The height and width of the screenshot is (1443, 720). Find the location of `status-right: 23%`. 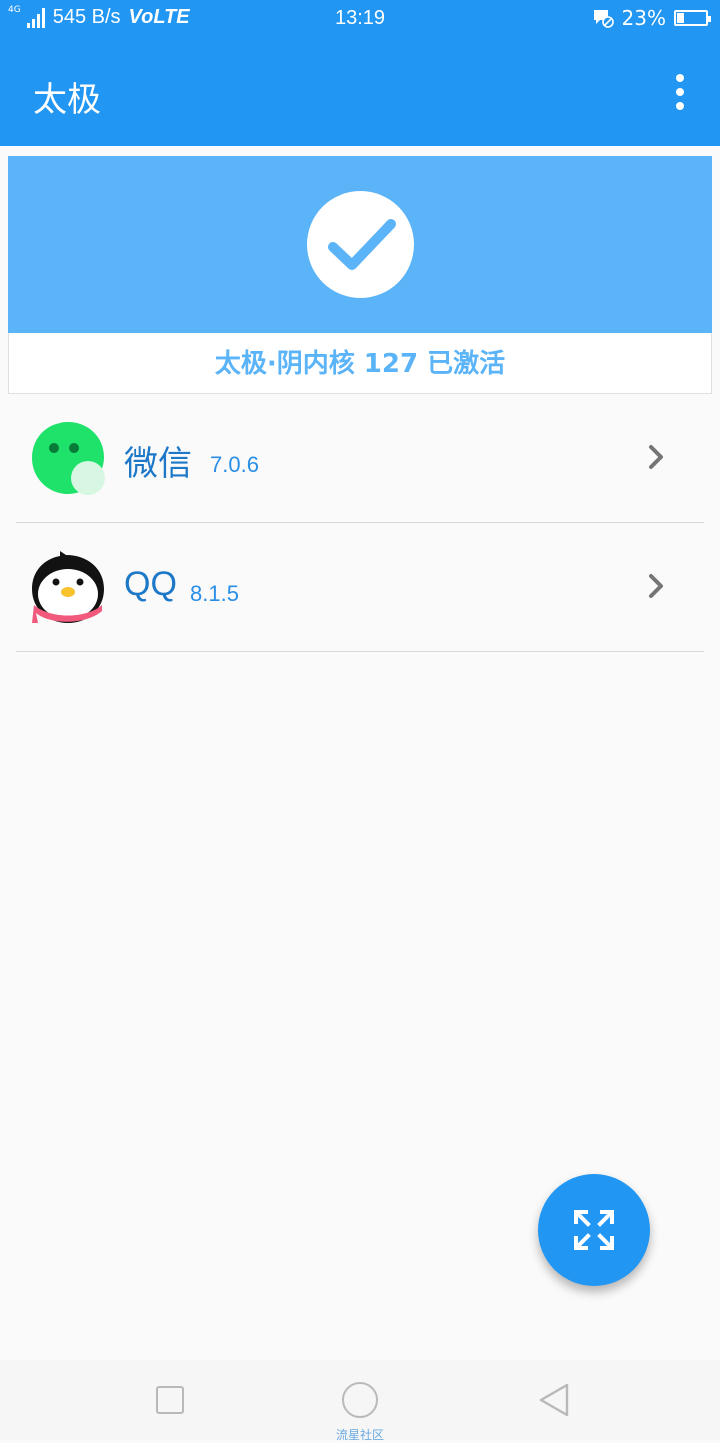

status-right: 23% is located at coordinates (651, 18).